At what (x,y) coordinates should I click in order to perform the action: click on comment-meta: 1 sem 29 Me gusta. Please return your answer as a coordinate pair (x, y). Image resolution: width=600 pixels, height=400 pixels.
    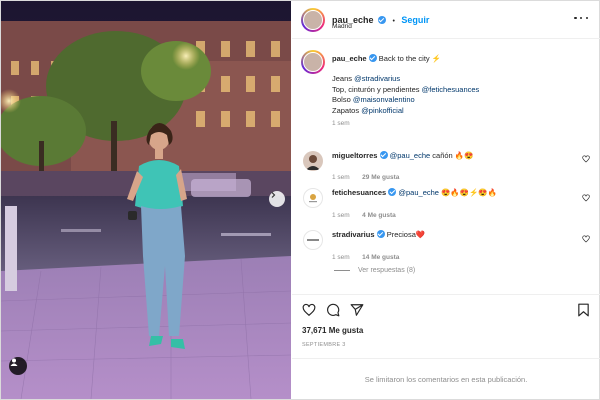
    Looking at the image, I should click on (365, 175).